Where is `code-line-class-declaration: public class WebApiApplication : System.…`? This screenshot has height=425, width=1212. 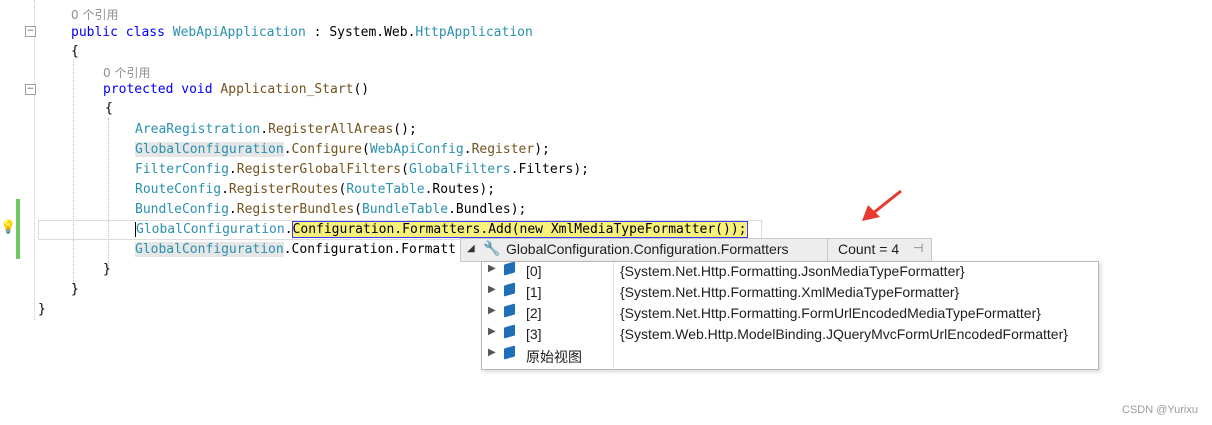 code-line-class-declaration: public class WebApiApplication : System.… is located at coordinates (302, 33).